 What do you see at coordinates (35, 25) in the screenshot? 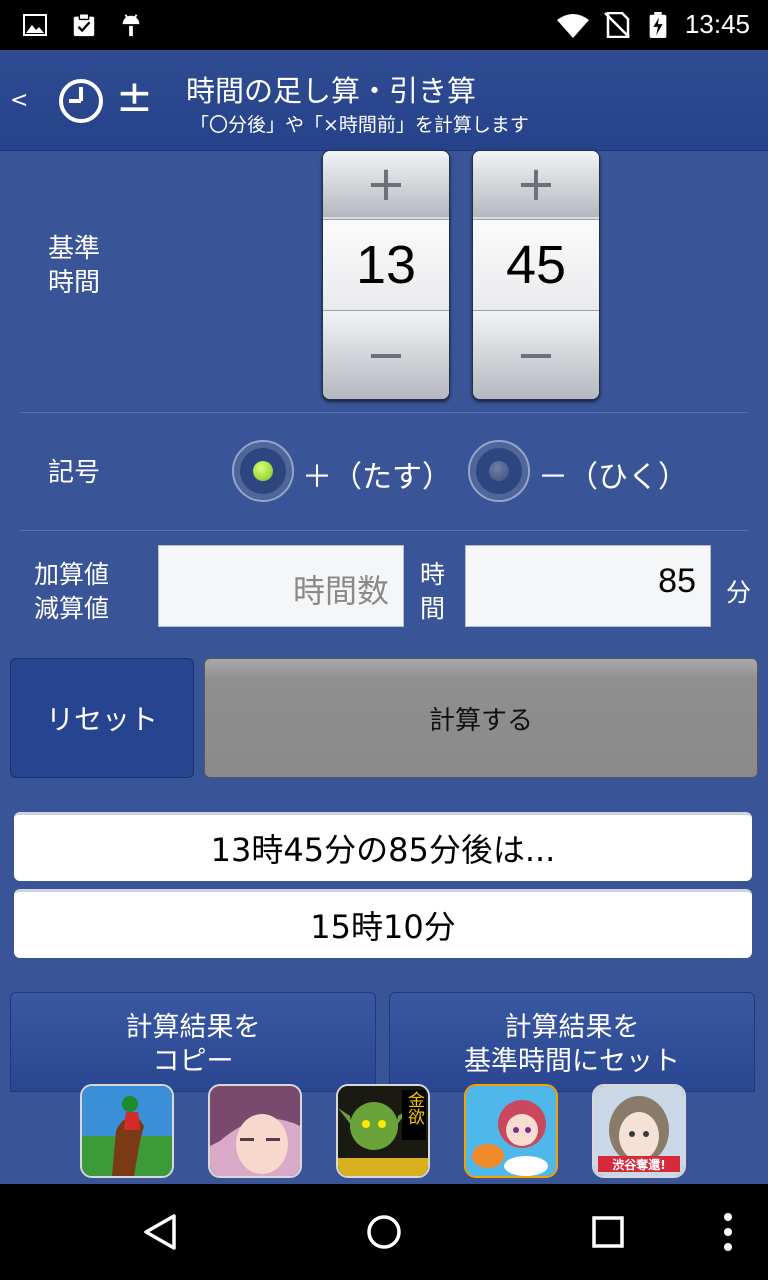
I see `image-icon` at bounding box center [35, 25].